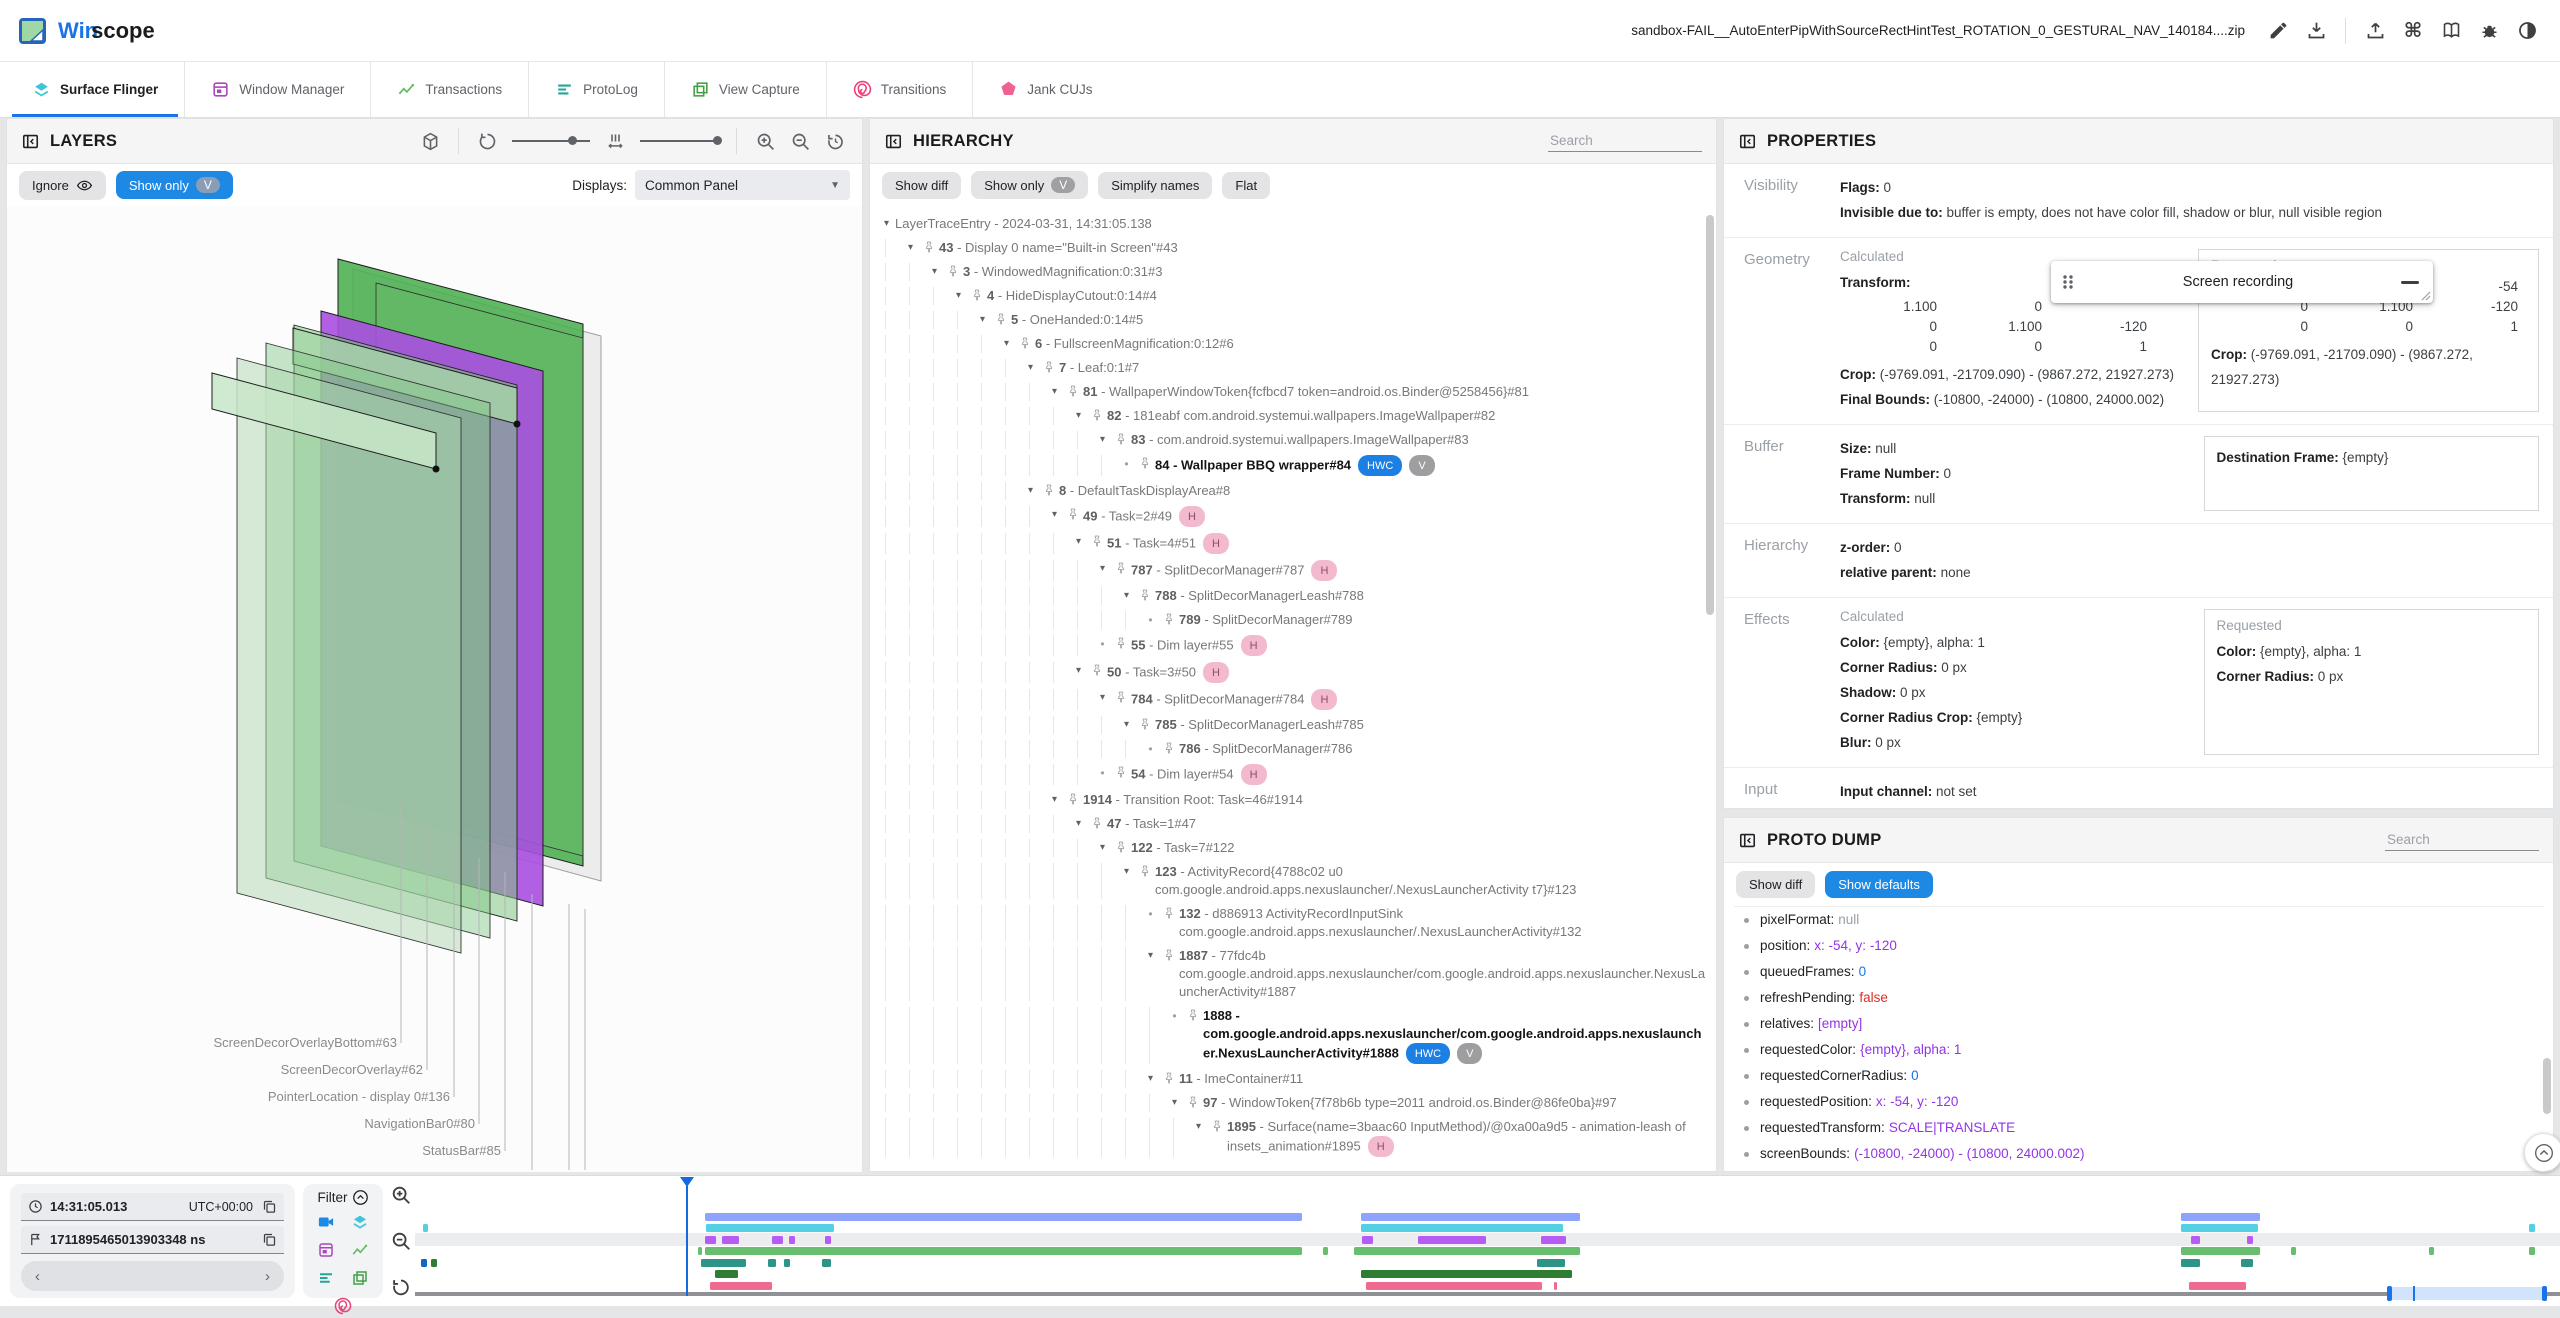  Describe the element at coordinates (1293, 774) in the screenshot. I see `hierarchy-node: • 54 - Dim layer#54 H` at that location.